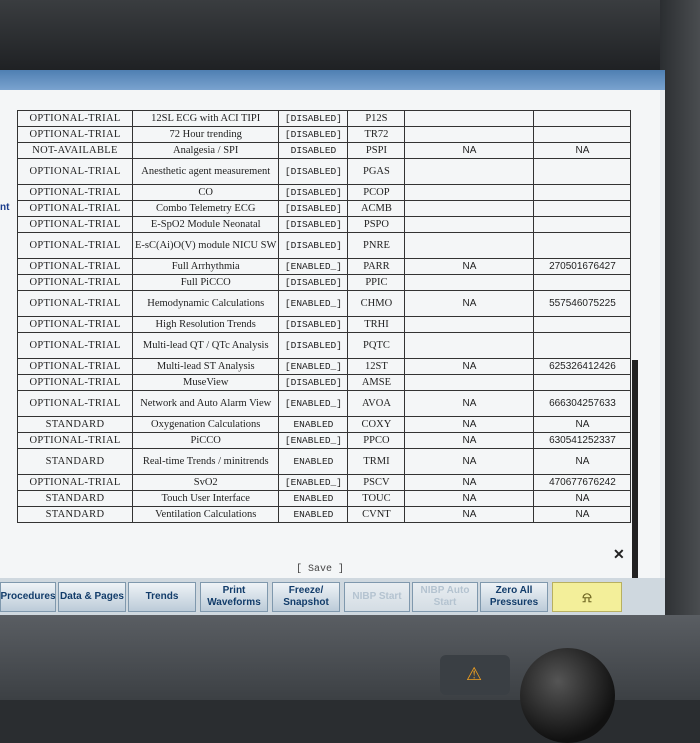  What do you see at coordinates (582, 366) in the screenshot?
I see `license-key-cell: 625326412426` at bounding box center [582, 366].